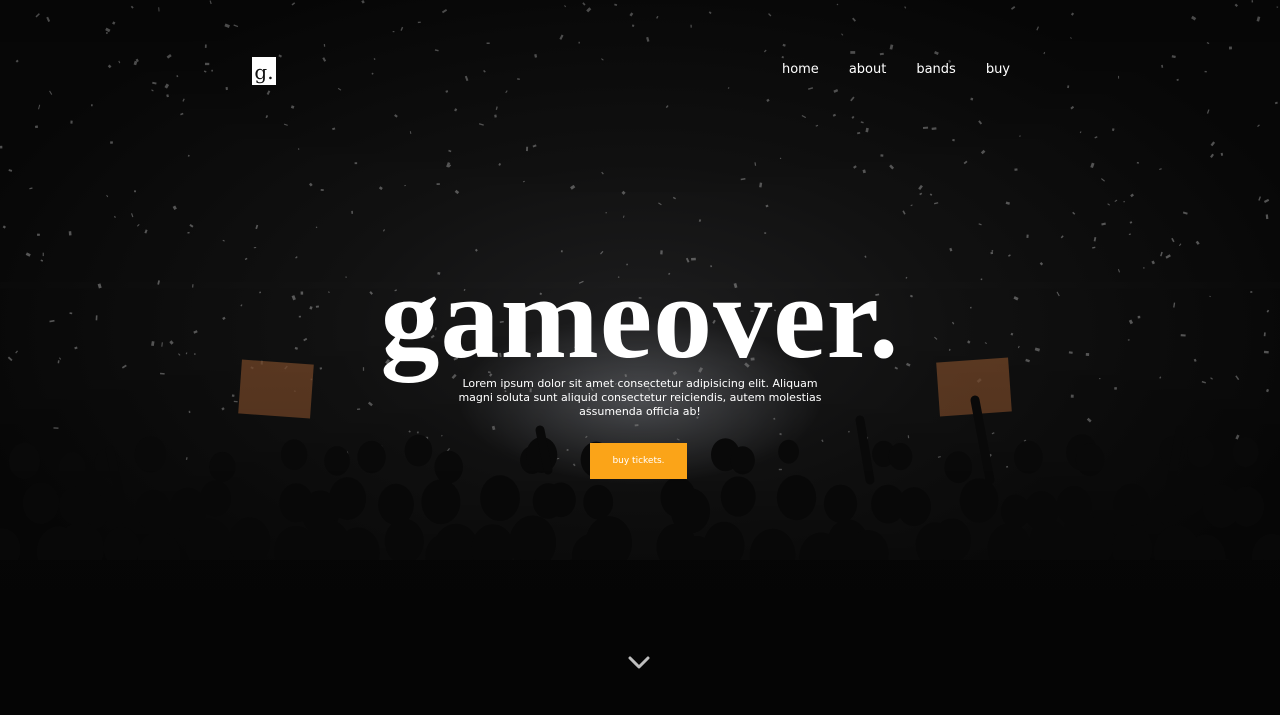 This screenshot has width=1280, height=715. I want to click on nav-bands: bands, so click(920, 70).